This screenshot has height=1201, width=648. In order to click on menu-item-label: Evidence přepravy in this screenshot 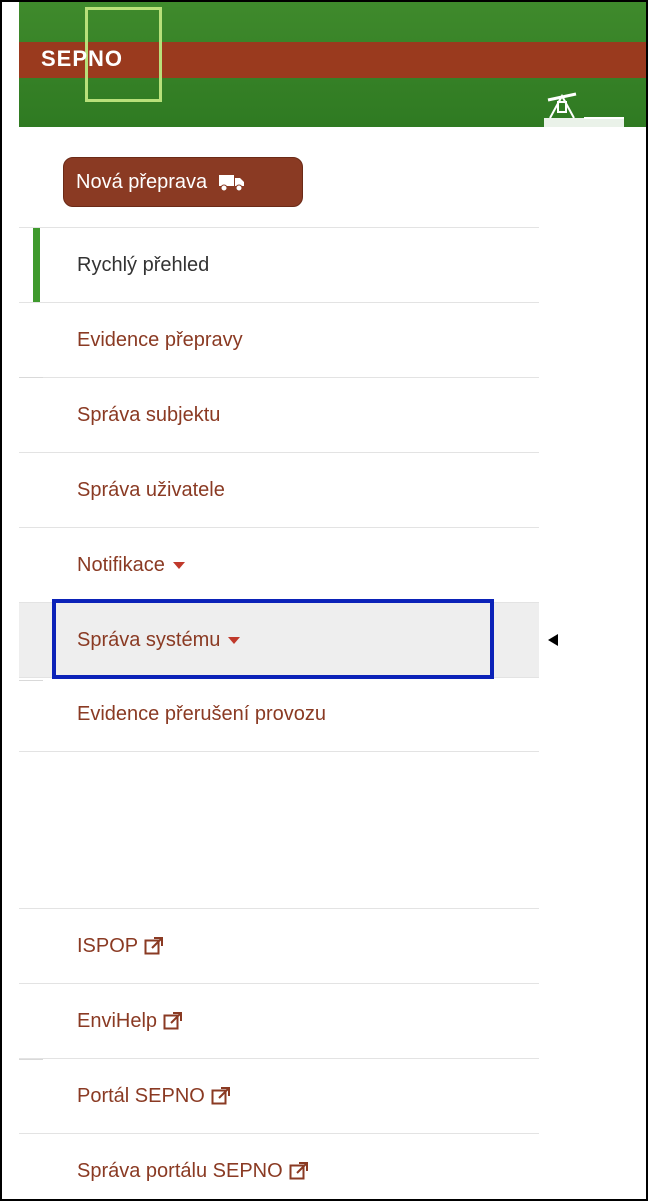, I will do `click(160, 339)`.